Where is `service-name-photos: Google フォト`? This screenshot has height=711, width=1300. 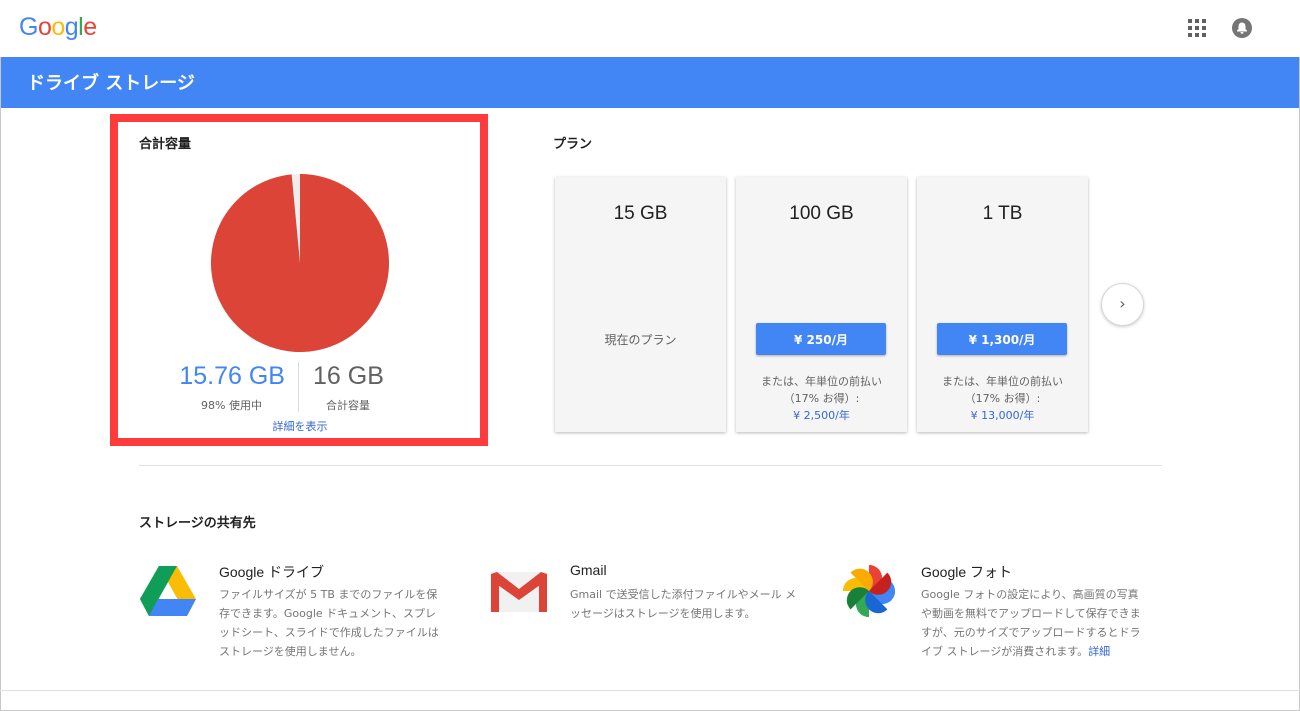
service-name-photos: Google フォト is located at coordinates (967, 572).